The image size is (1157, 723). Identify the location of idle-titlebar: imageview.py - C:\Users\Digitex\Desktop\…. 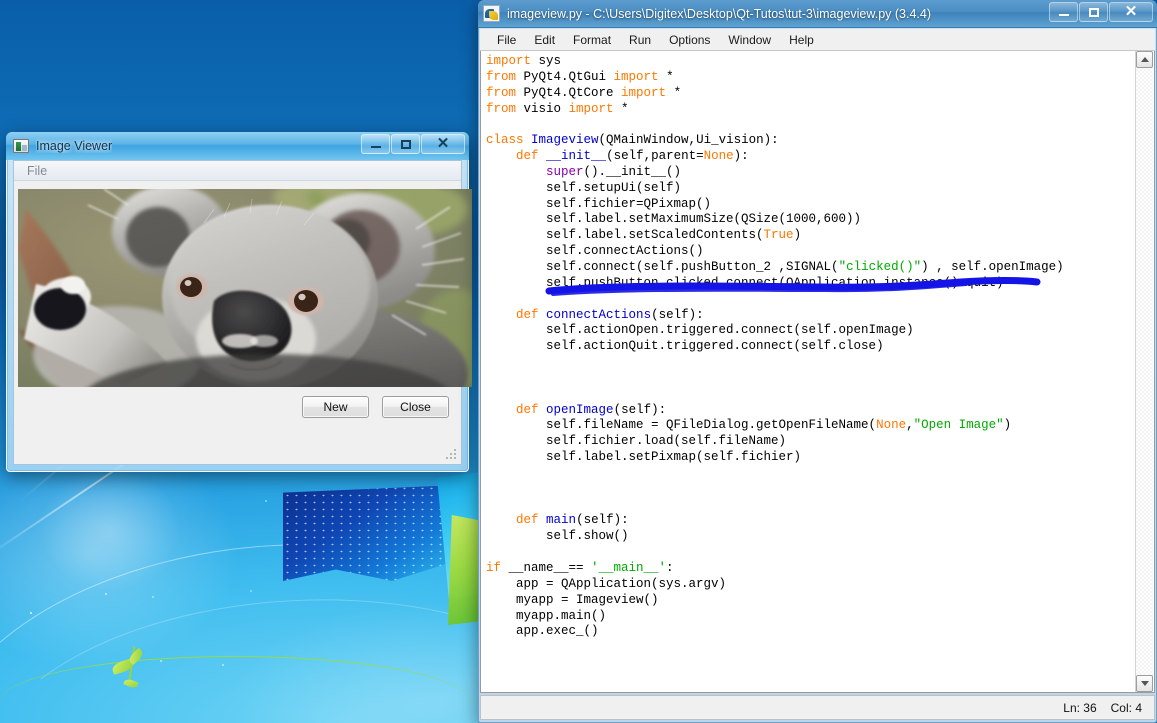
(817, 14).